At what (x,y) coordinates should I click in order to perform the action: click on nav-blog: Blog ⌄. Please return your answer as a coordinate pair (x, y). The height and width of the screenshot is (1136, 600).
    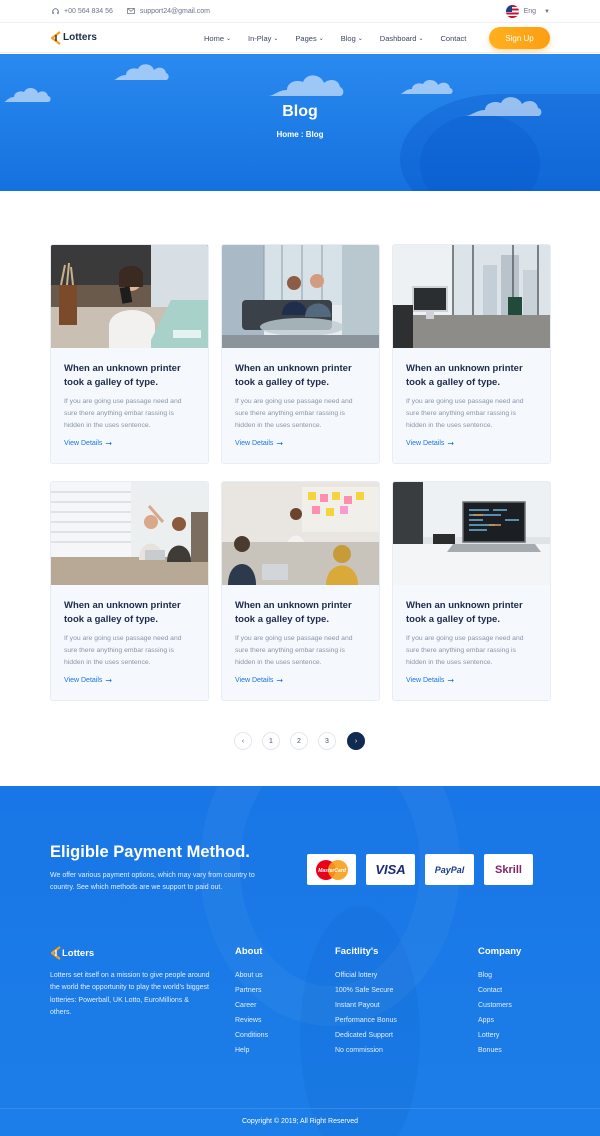
    Looking at the image, I should click on (352, 38).